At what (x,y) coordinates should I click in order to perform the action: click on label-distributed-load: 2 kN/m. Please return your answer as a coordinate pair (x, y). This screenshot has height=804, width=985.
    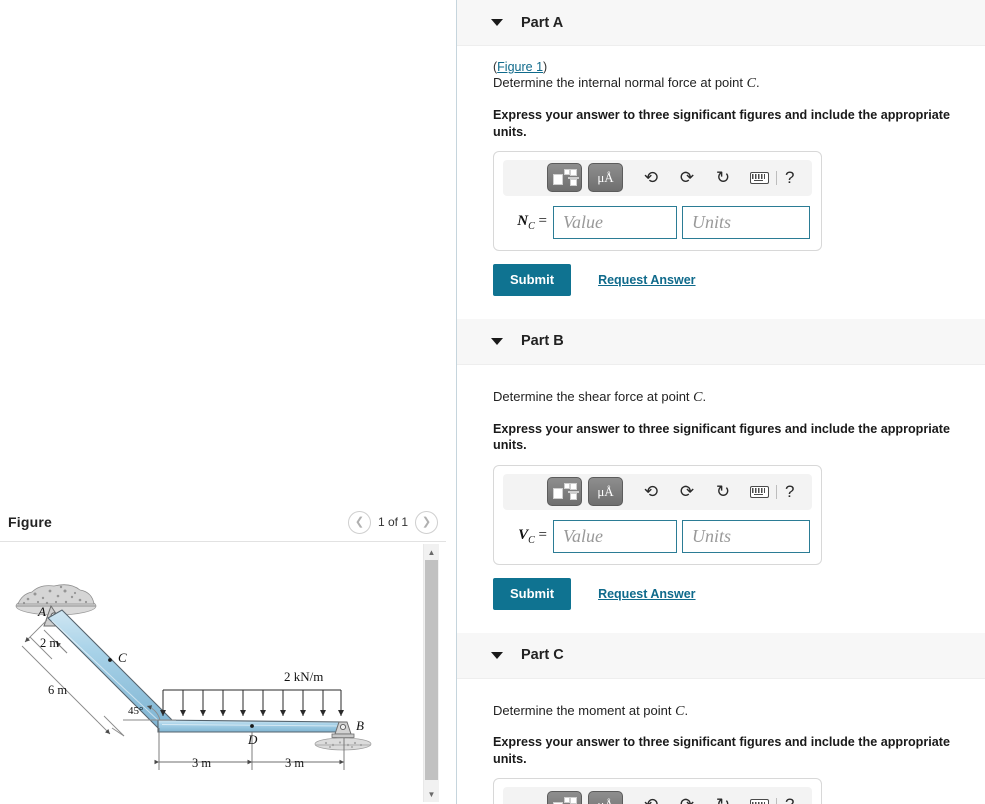
    Looking at the image, I should click on (303, 676).